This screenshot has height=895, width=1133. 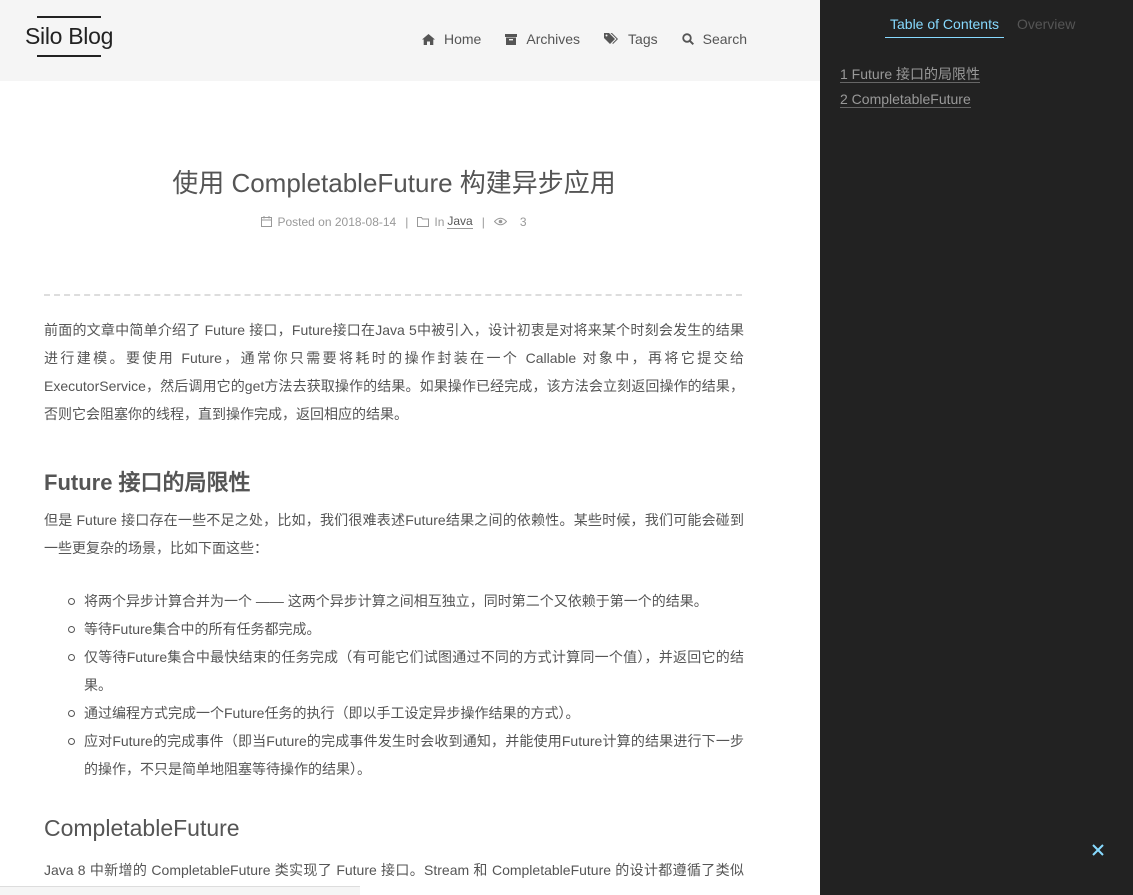 What do you see at coordinates (423, 221) in the screenshot?
I see `folder-icon` at bounding box center [423, 221].